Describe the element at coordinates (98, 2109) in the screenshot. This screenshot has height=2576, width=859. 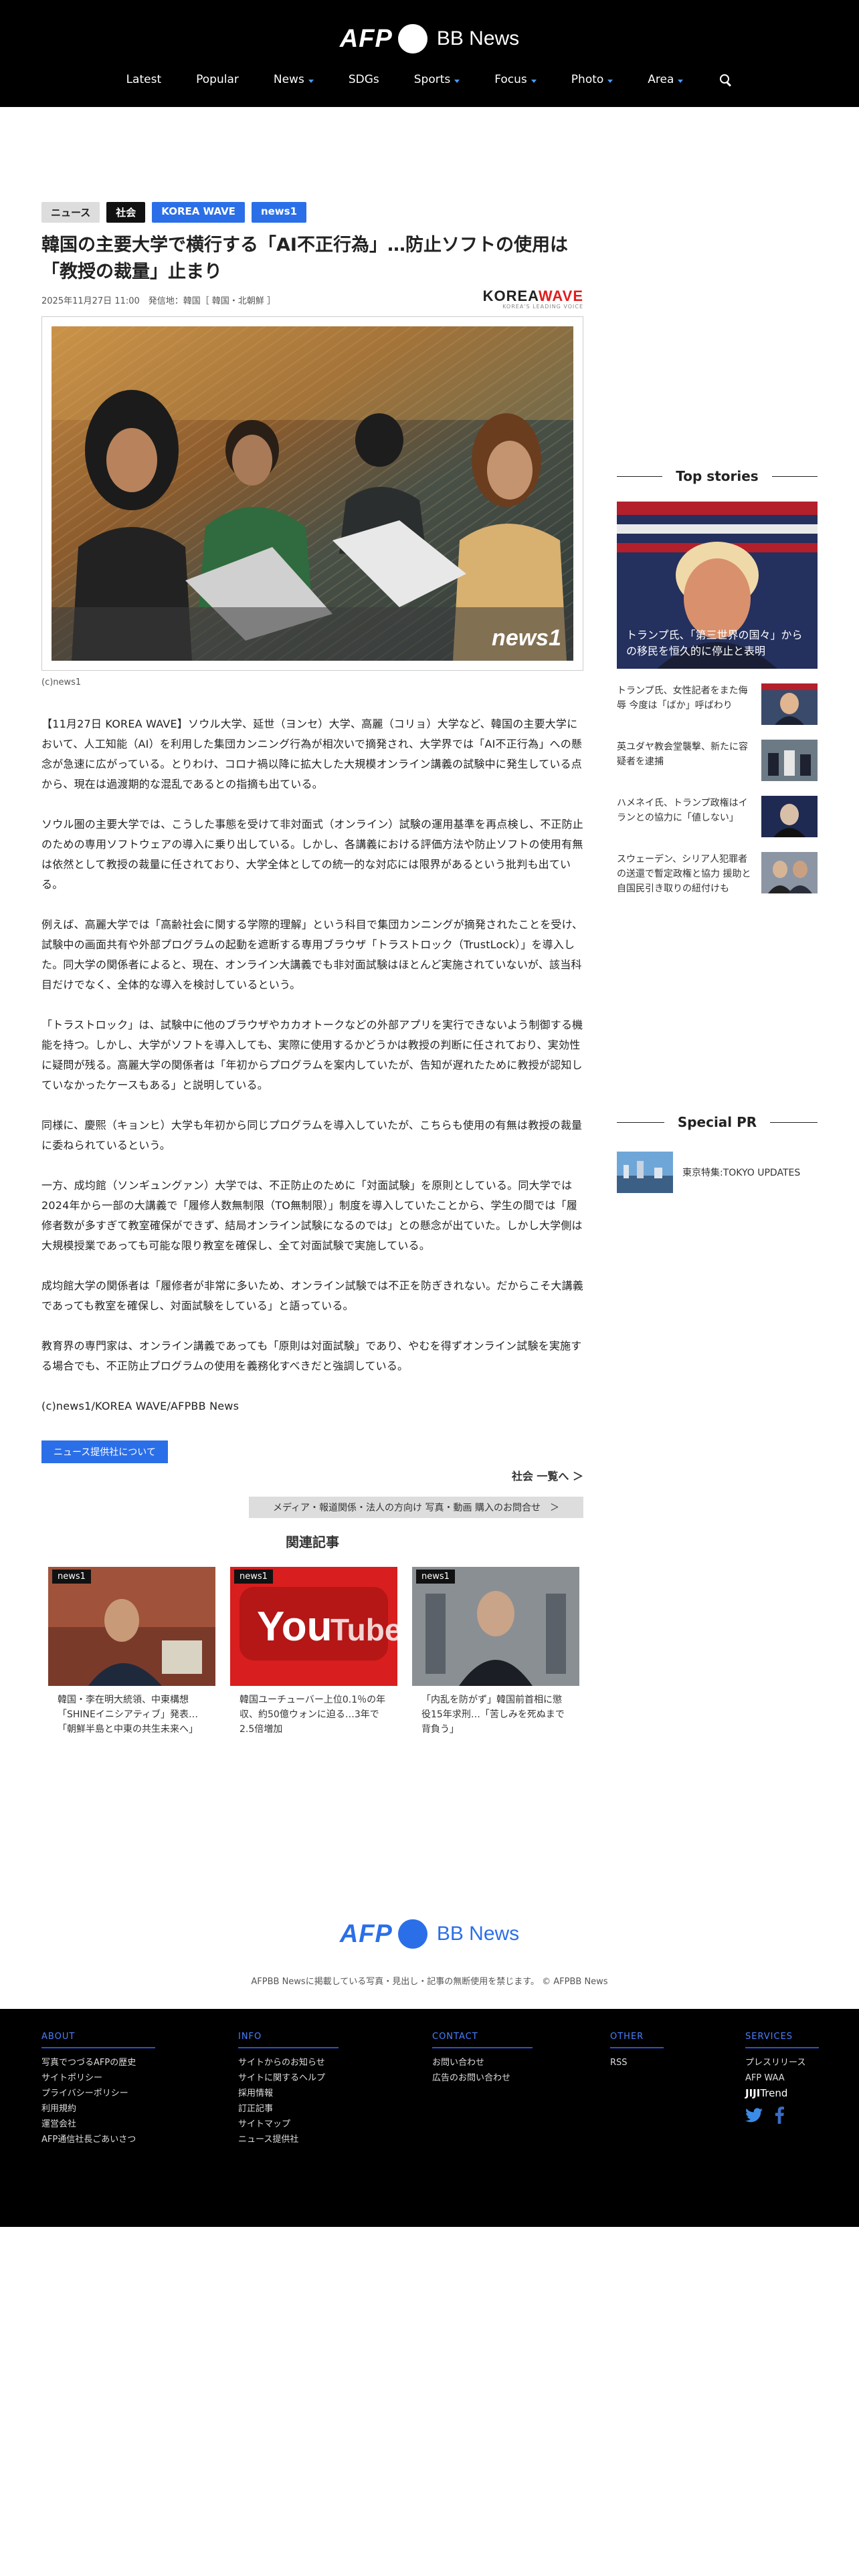
I see `footer-link: 利用規約` at that location.